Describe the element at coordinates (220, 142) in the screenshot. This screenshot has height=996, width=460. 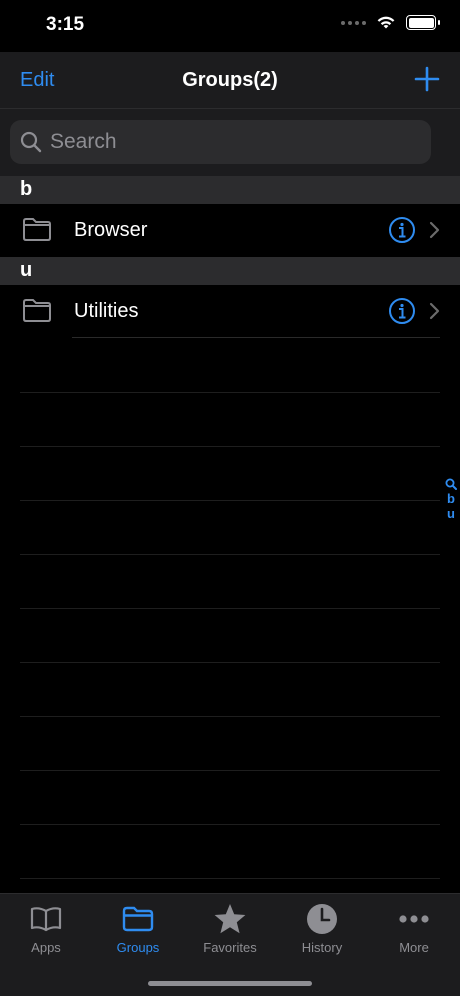
I see `search-input: Search` at that location.